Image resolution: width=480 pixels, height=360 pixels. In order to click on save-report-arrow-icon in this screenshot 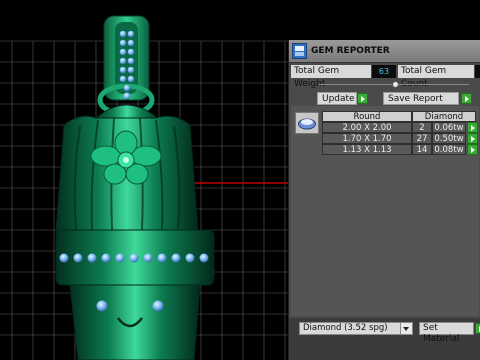, I will do `click(466, 98)`.